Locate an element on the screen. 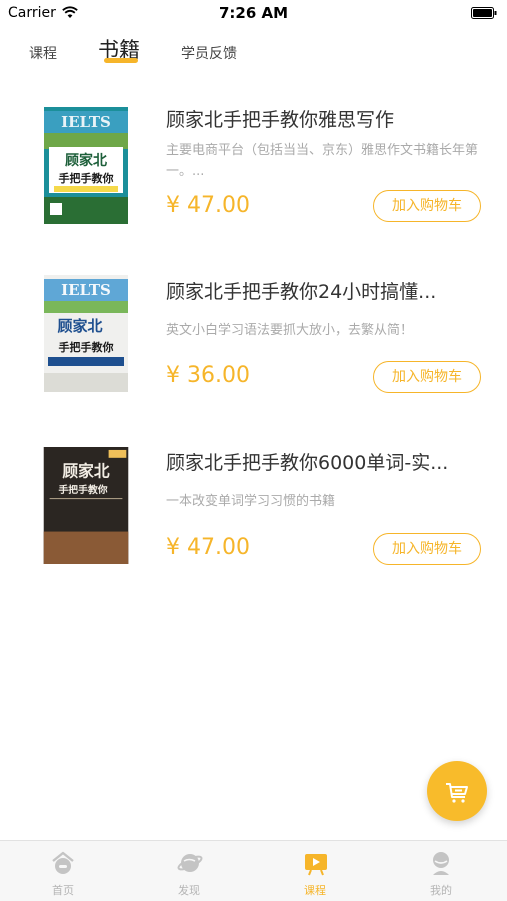  play-board-icon is located at coordinates (316, 865).